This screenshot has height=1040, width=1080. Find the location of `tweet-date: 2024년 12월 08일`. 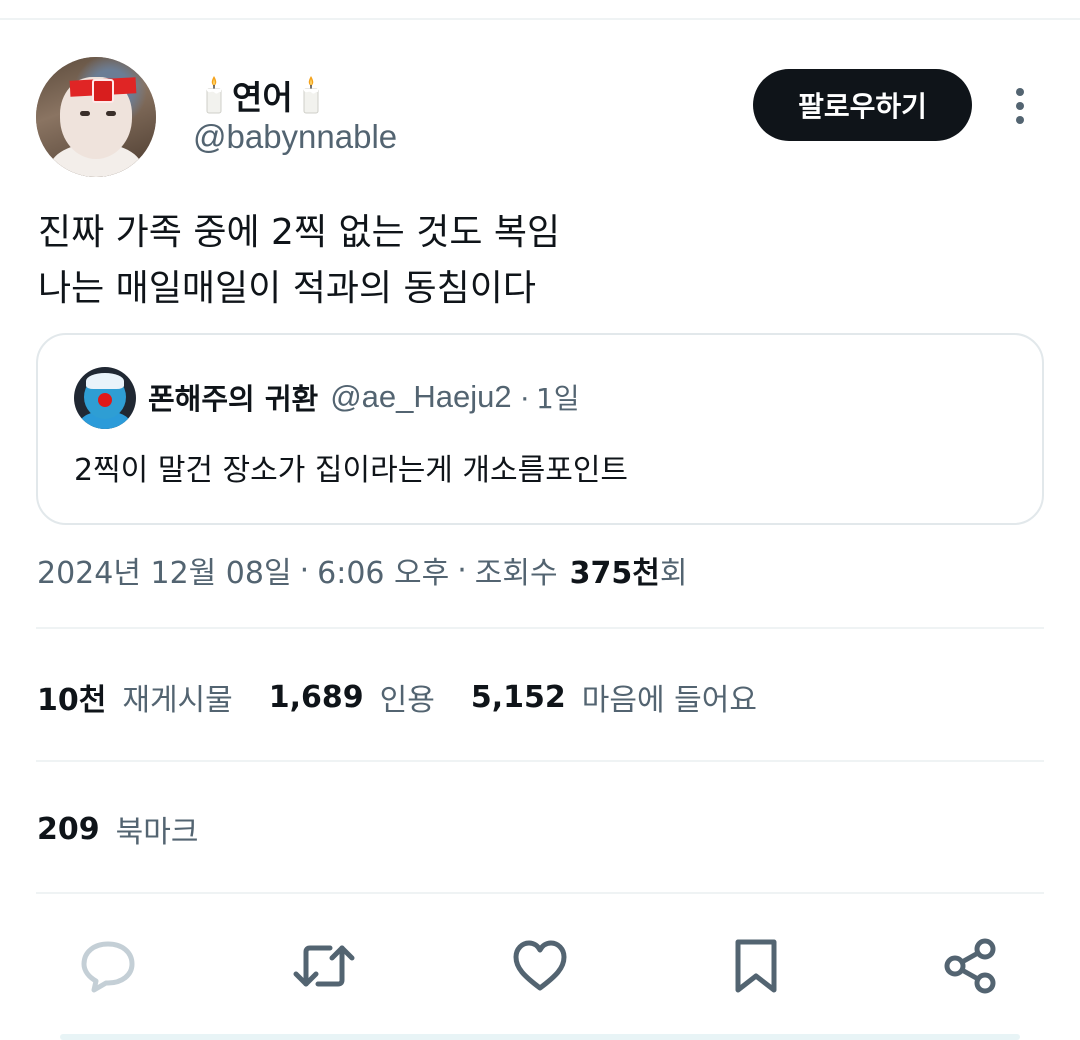

tweet-date: 2024년 12월 08일 is located at coordinates (164, 570).